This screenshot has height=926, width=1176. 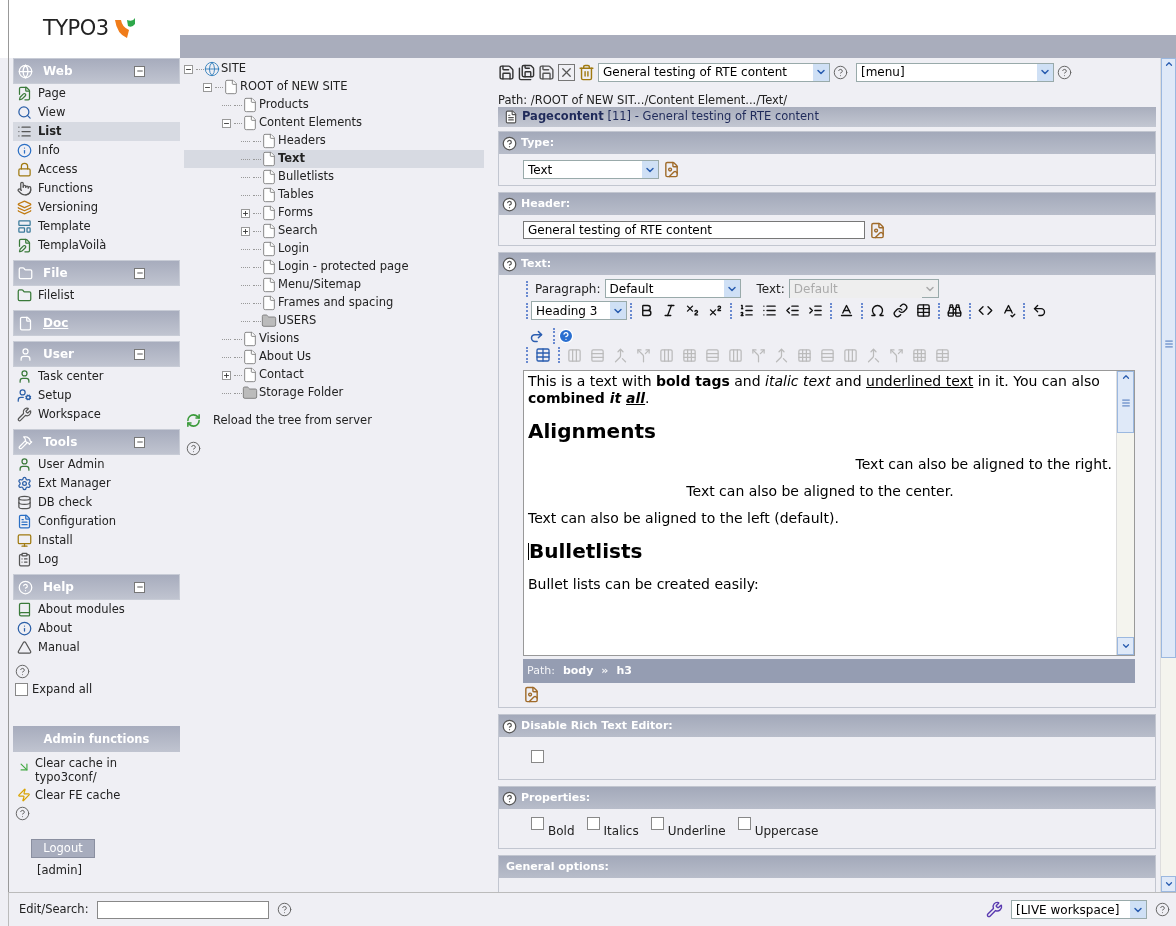 What do you see at coordinates (96, 647) in the screenshot?
I see `module-item: Manual` at bounding box center [96, 647].